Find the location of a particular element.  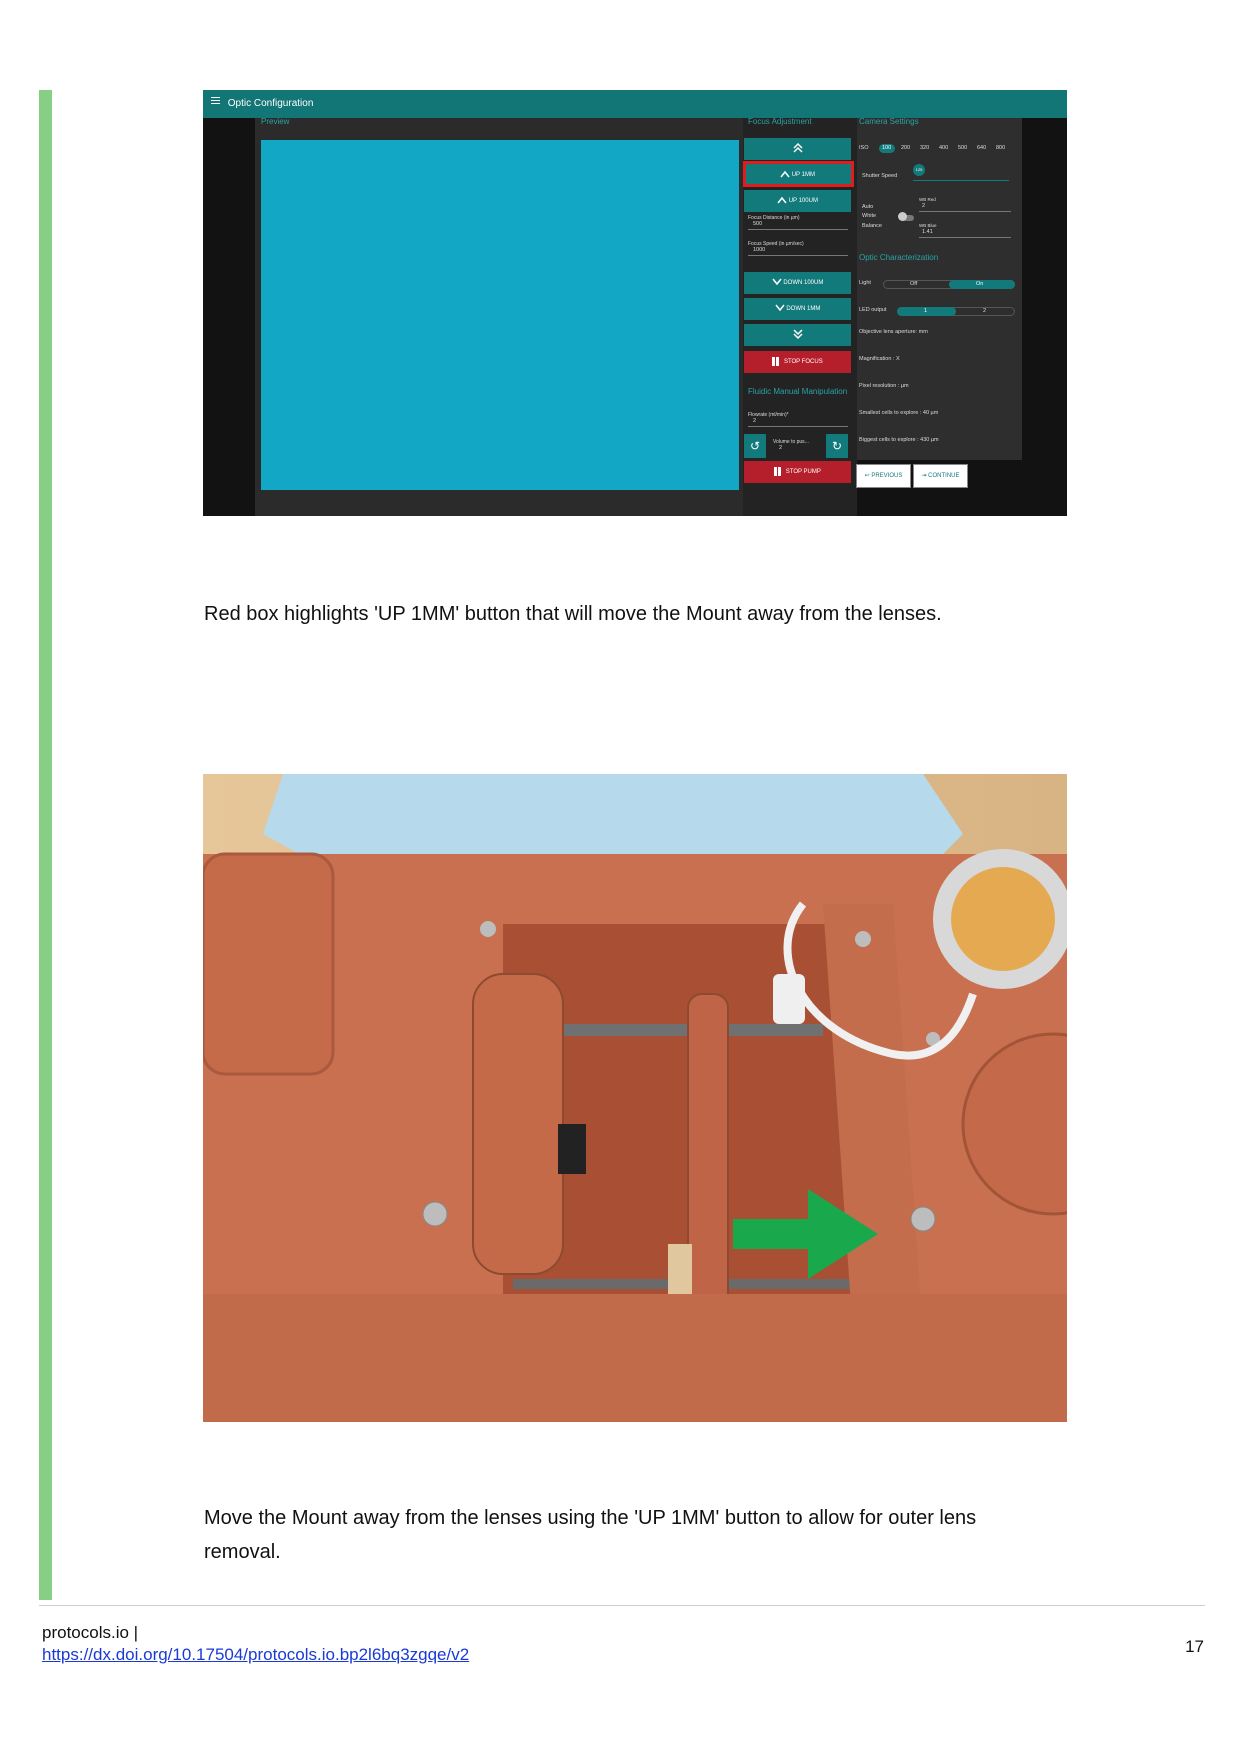

flowrate-underline is located at coordinates (798, 426).